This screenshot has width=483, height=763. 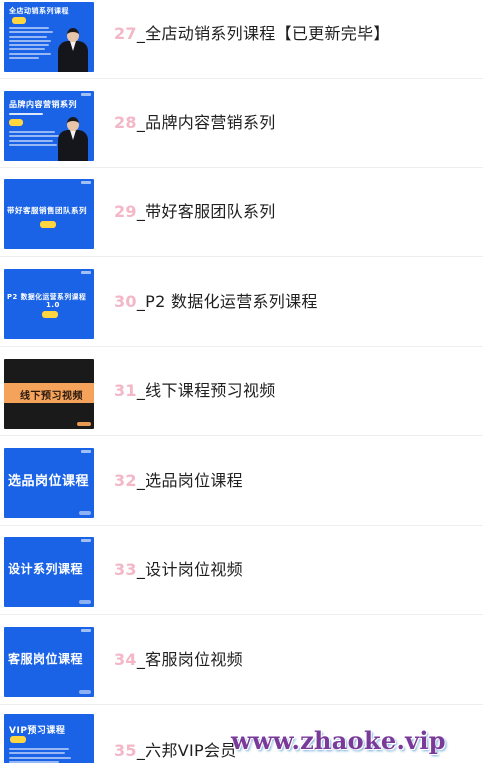 I want to click on list-item: 选品岗位课程 32_选品岗位课程, so click(x=241, y=481).